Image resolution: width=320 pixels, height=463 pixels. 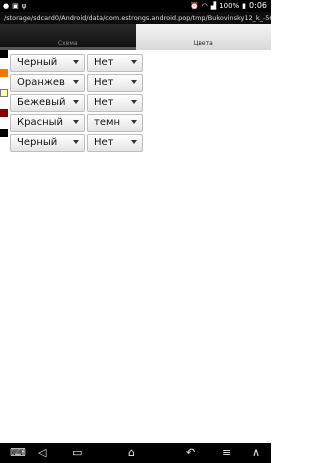 I want to click on color-dropdown-label: Бежевый, so click(x=41, y=102).